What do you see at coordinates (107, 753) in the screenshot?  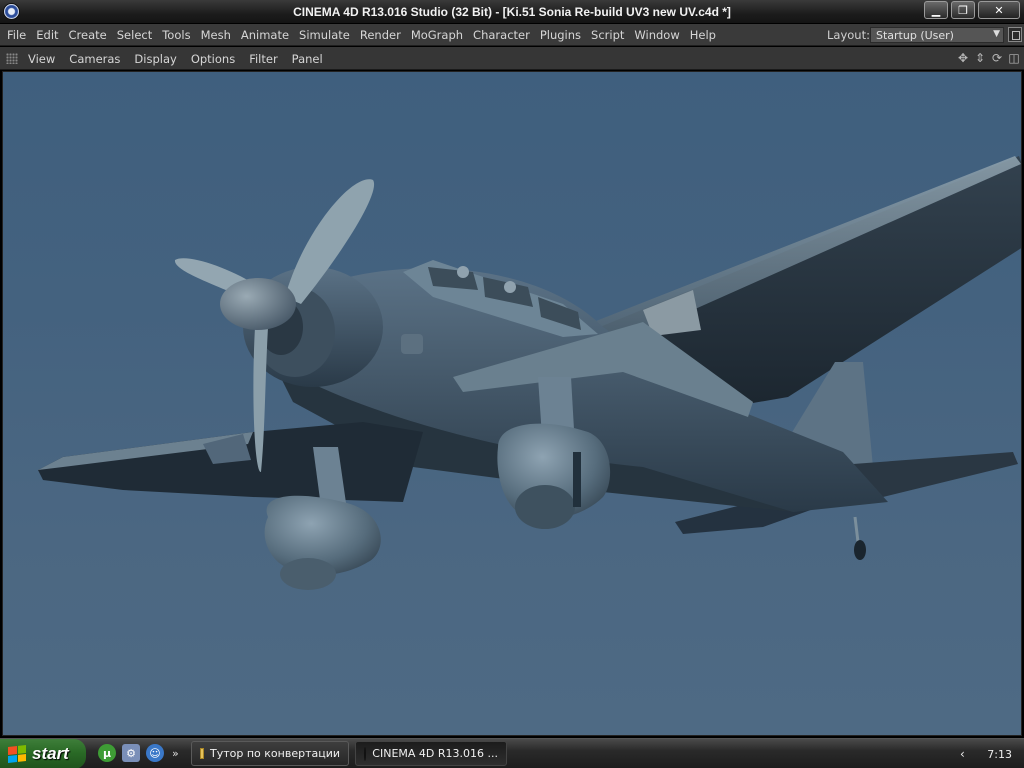 I see `utorrent-icon: µ` at bounding box center [107, 753].